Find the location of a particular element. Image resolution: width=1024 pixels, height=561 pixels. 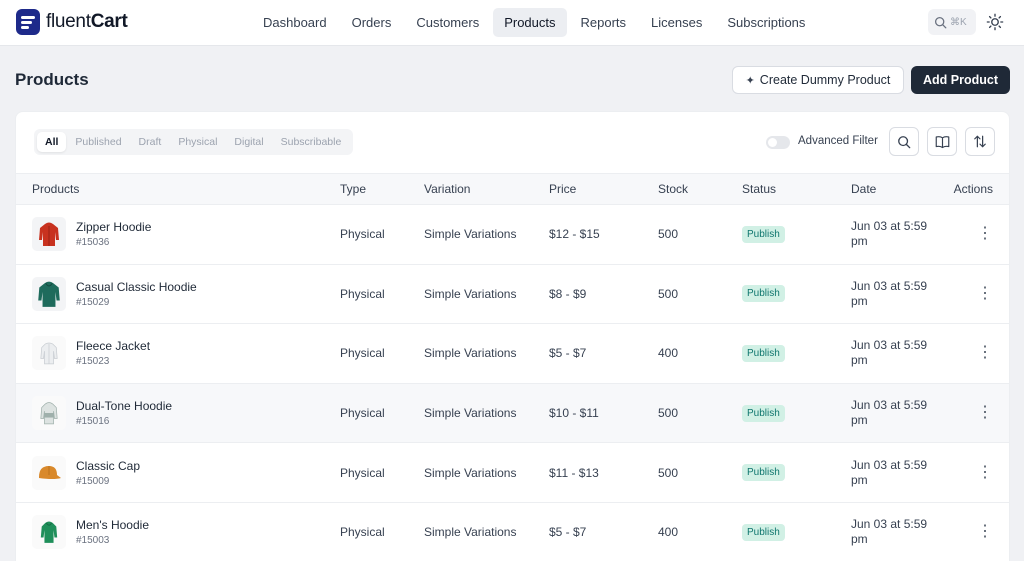

column-header-variation: Variation is located at coordinates (486, 189).